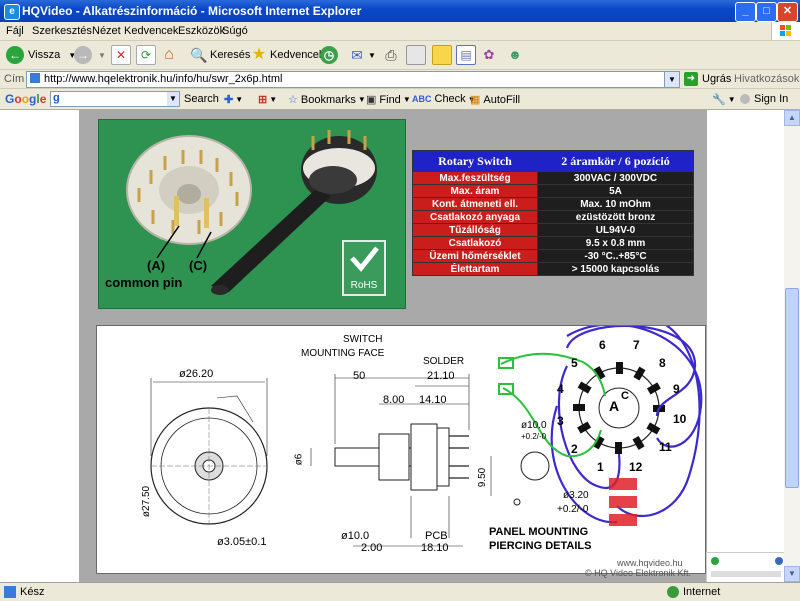 The height and width of the screenshot is (601, 800). I want to click on spec-value: -30 °C..+85°C, so click(615, 256).